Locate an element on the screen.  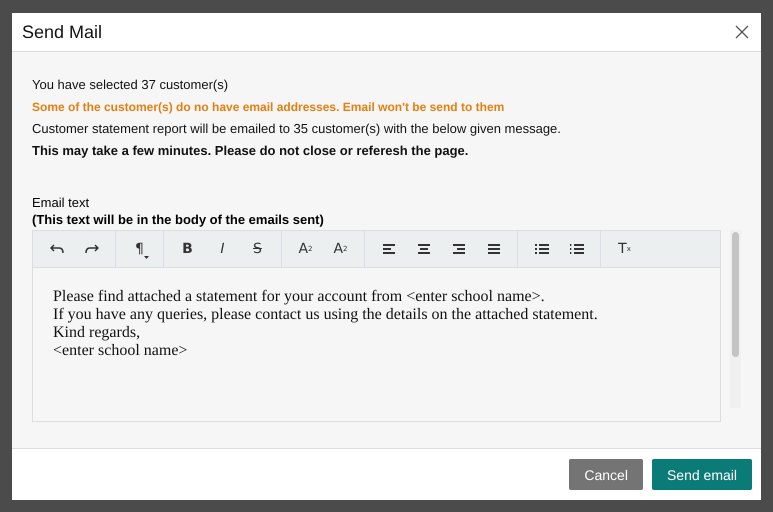
message-text: Customer statement report will be emailed to 35 customer(s) with the below given message. is located at coordinates (297, 129).